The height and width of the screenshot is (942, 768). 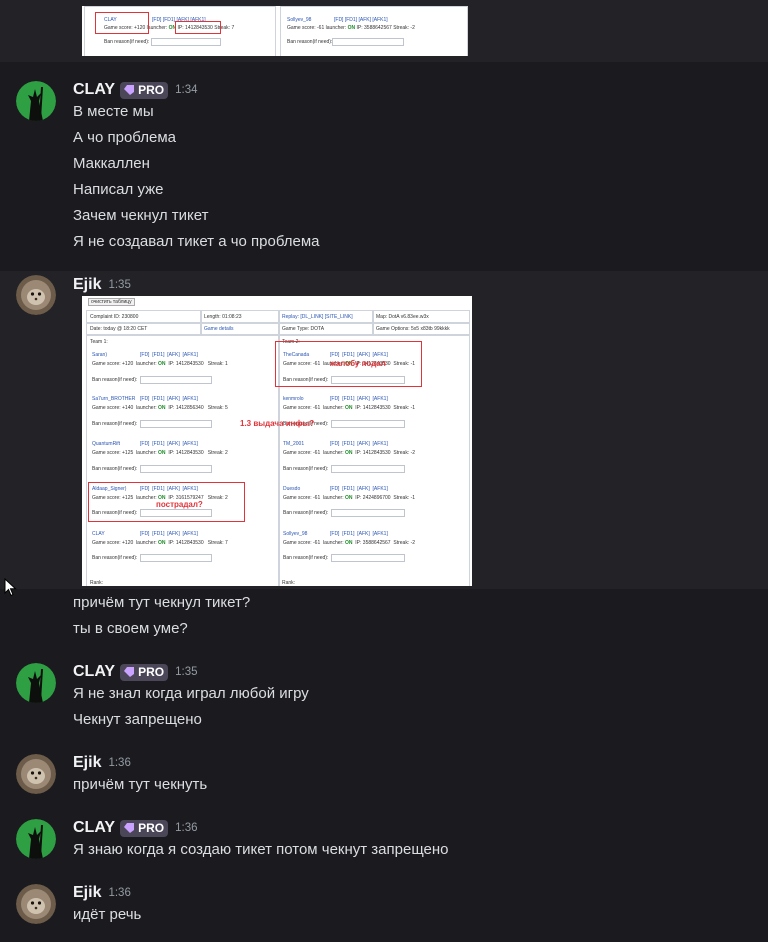 What do you see at coordinates (111, 302) in the screenshot?
I see `clear-table-button: очистить таблицу` at bounding box center [111, 302].